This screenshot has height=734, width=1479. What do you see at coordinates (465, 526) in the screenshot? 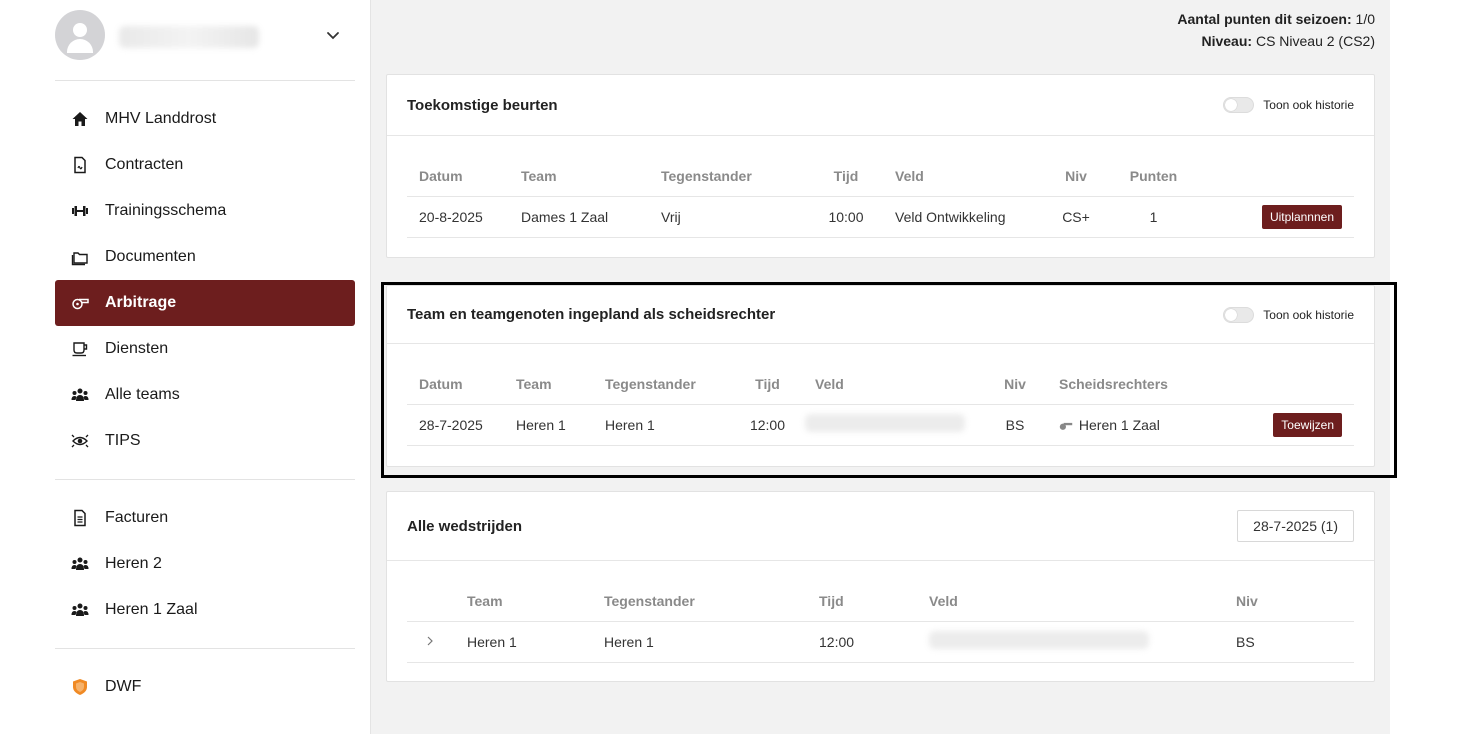
I see `card-title: Alle wedstrijden` at bounding box center [465, 526].